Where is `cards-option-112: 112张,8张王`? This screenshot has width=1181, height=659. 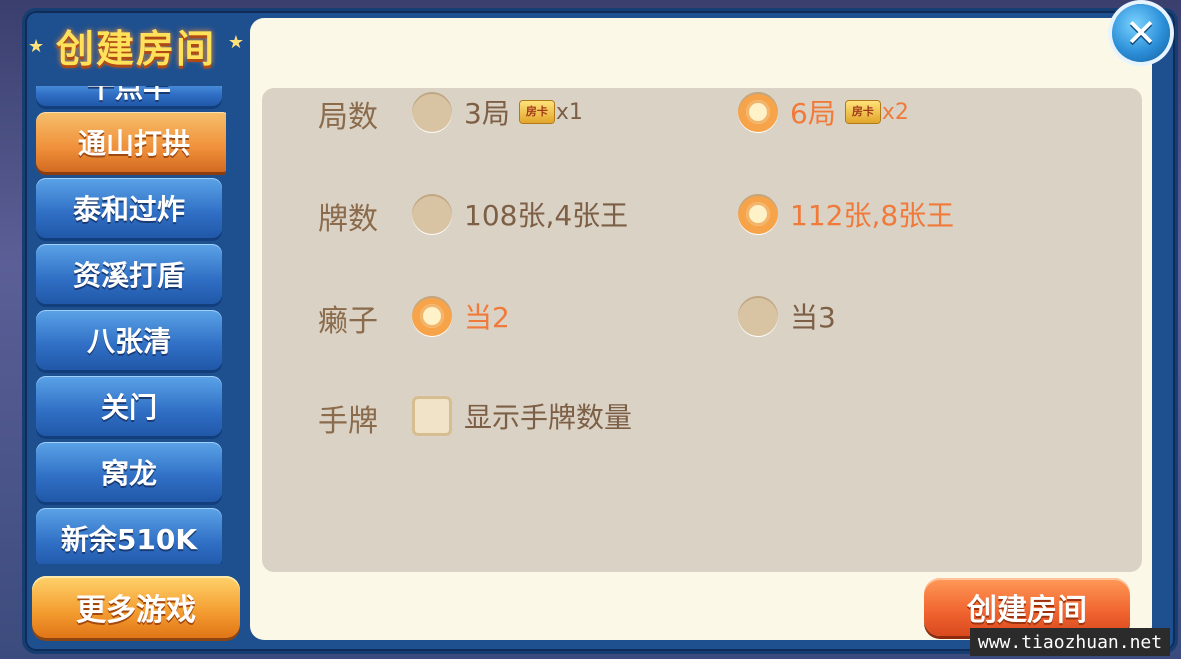
cards-option-112: 112张,8张王 is located at coordinates (846, 214).